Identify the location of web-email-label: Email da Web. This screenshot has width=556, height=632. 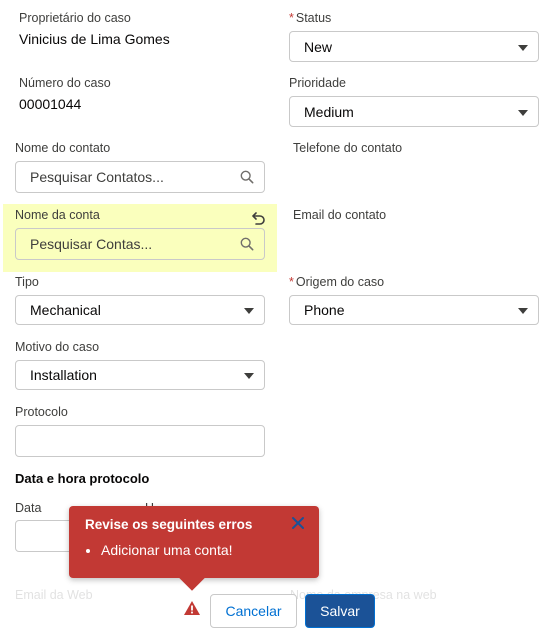
(54, 595).